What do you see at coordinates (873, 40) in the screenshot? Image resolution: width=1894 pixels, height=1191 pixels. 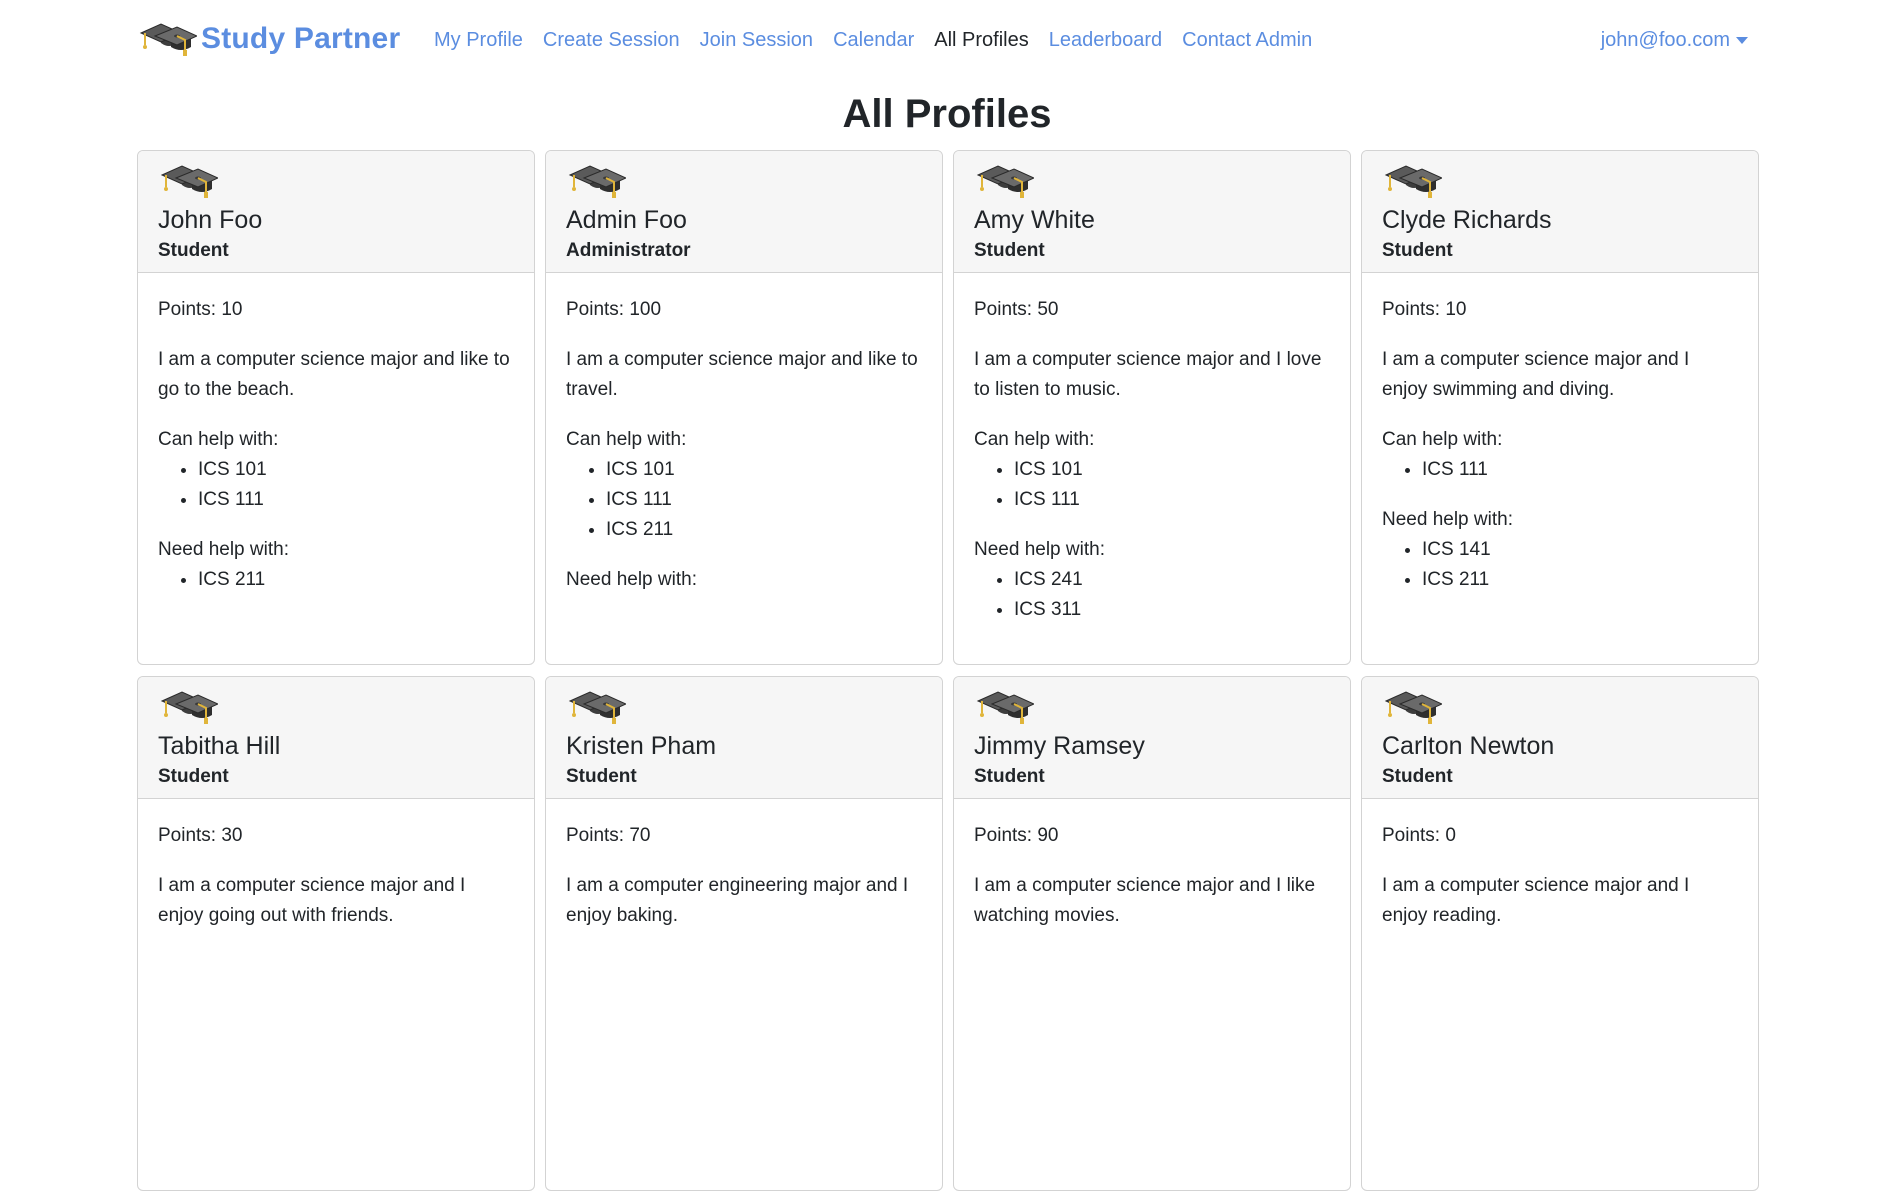 I see `nav-calendar: Calendar` at bounding box center [873, 40].